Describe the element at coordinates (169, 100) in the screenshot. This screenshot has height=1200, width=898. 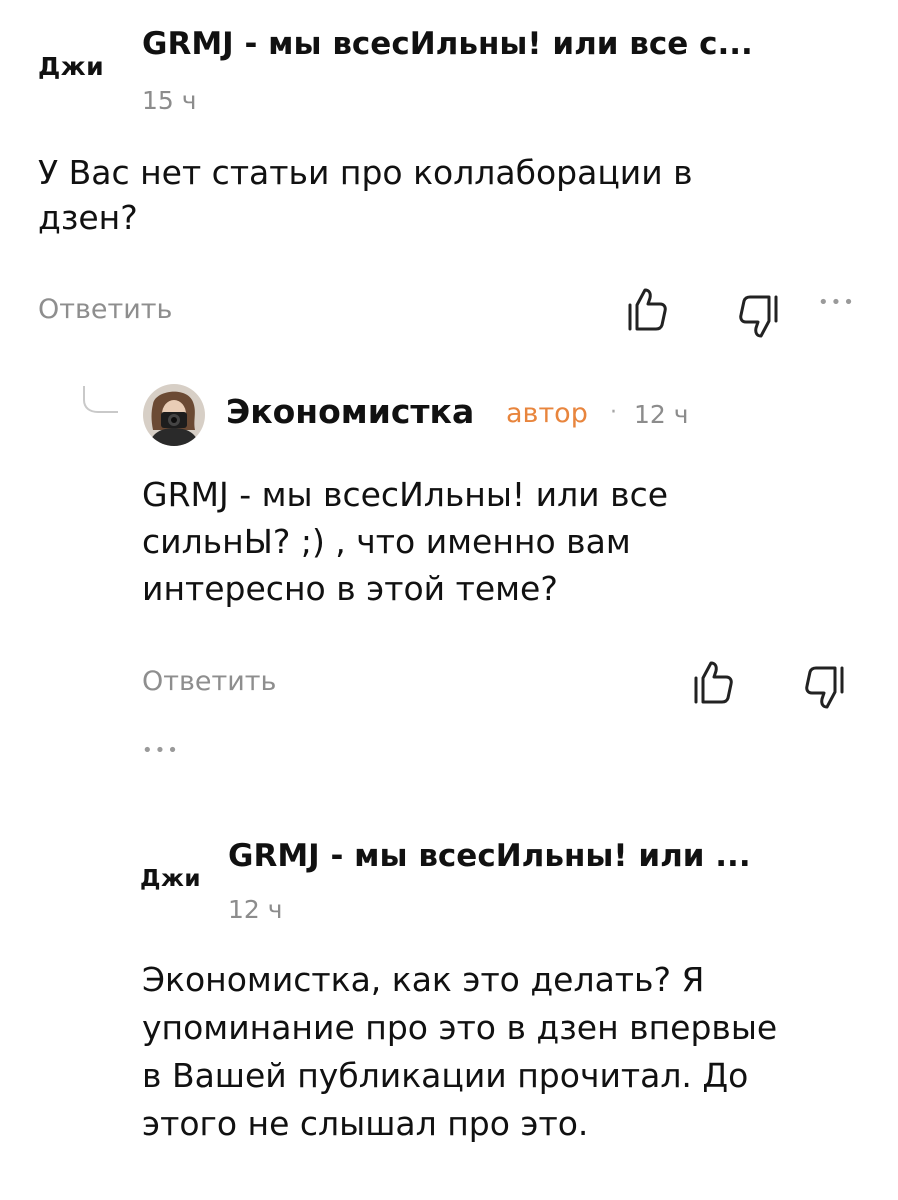
I see `timestamp: 15 ч` at that location.